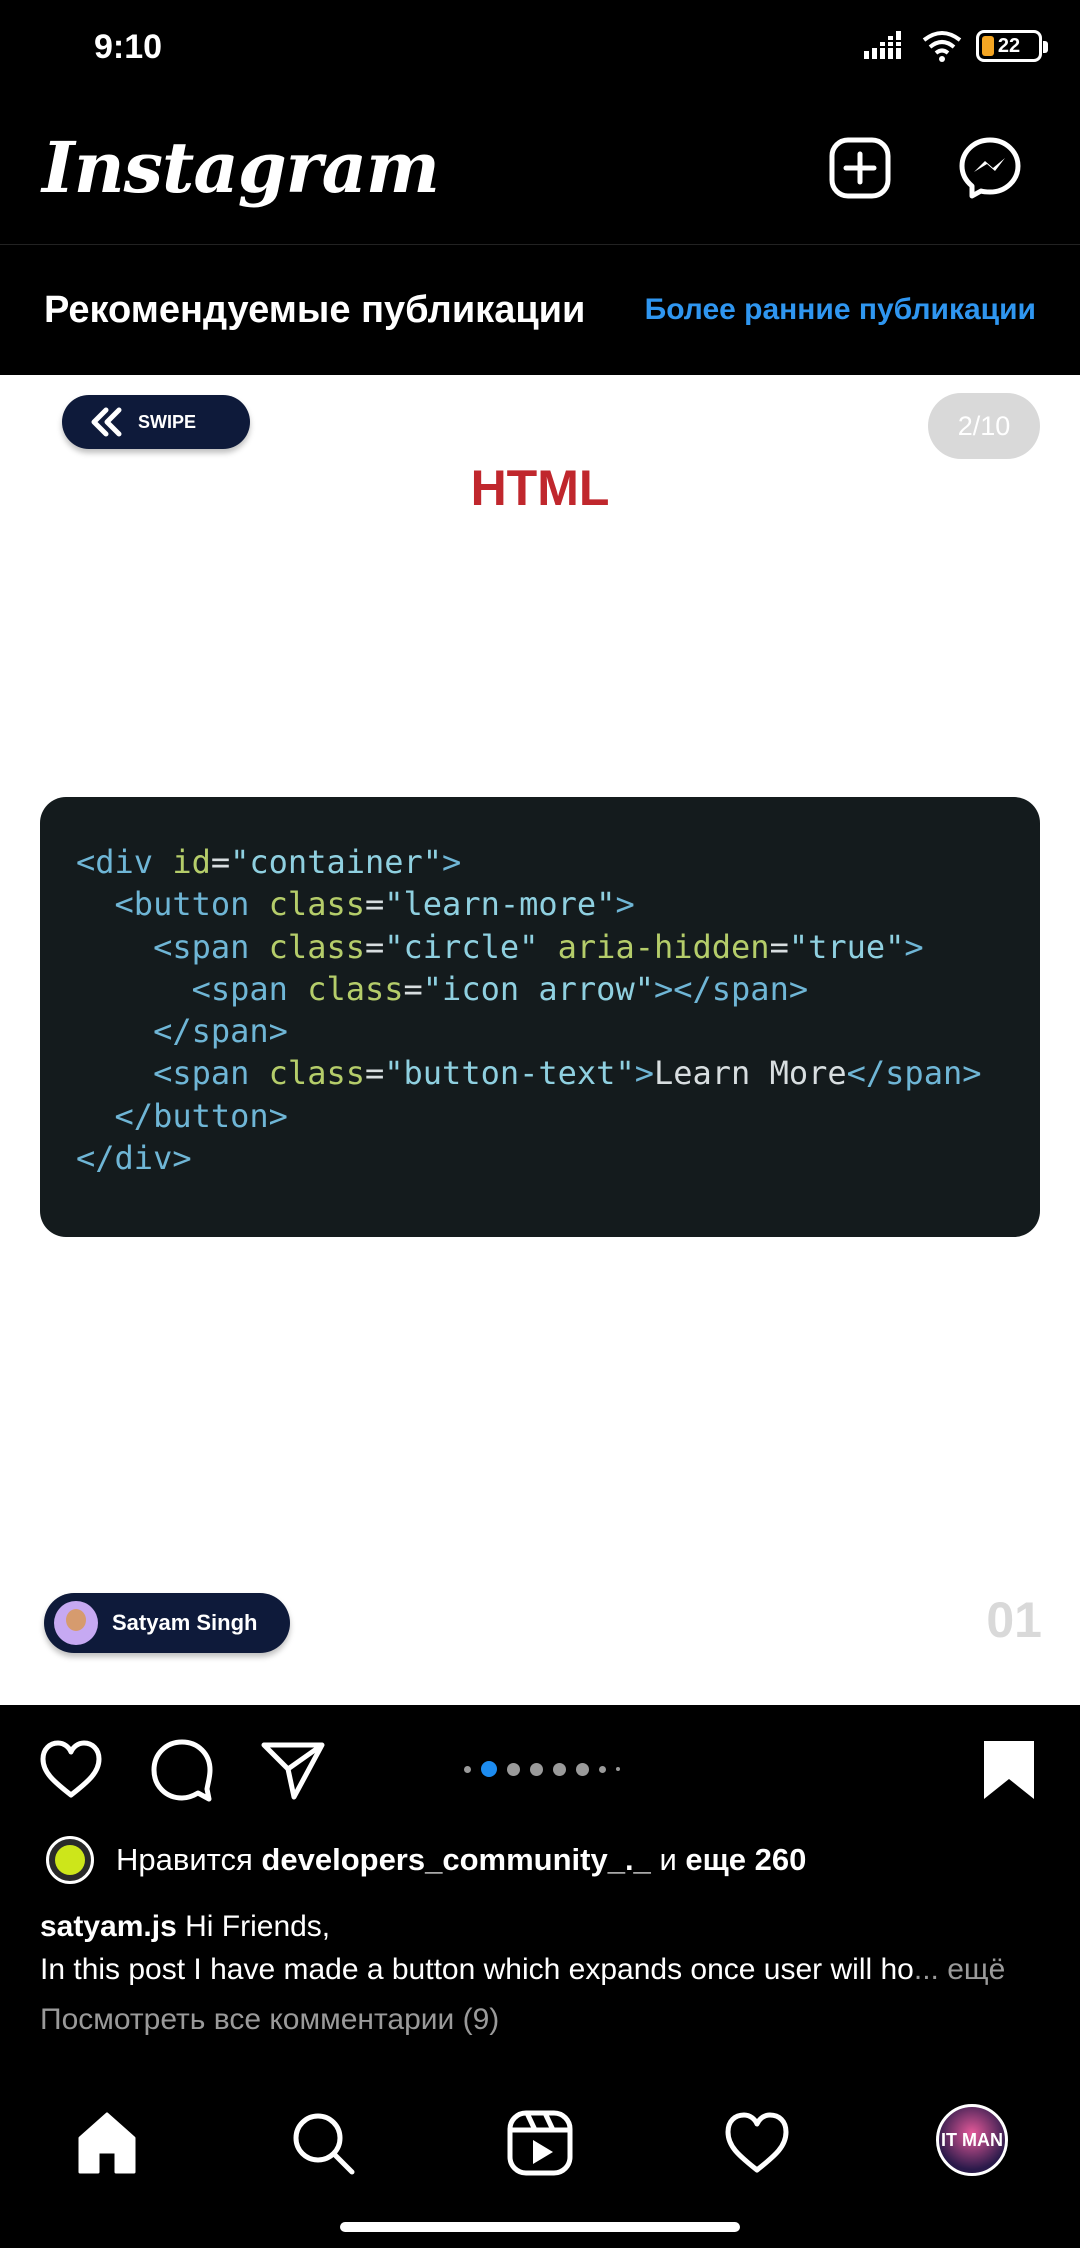  Describe the element at coordinates (984, 426) in the screenshot. I see `carousel-counter: 2/10` at that location.